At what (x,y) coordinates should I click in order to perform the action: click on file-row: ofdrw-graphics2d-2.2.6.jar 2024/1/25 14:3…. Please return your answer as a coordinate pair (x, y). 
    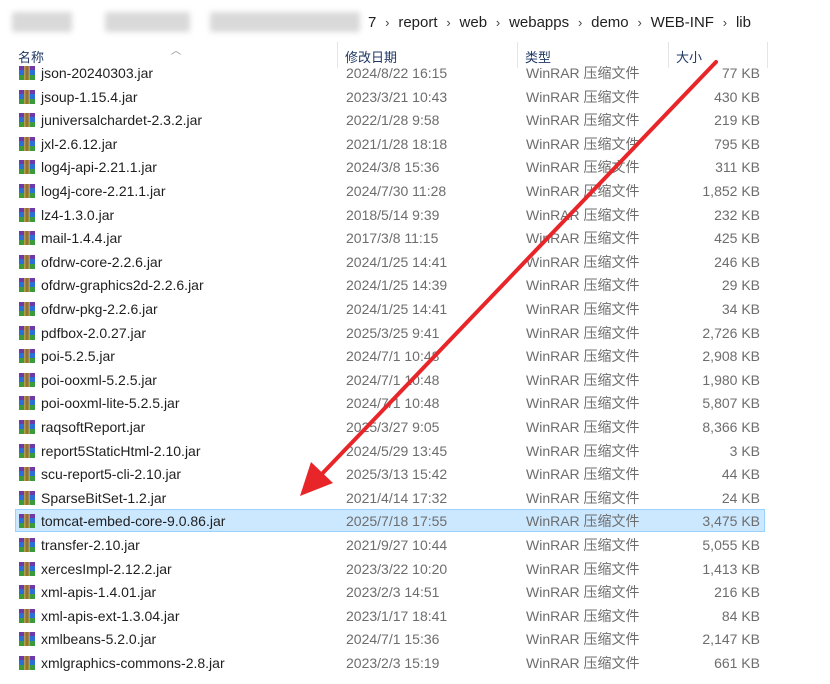
    Looking at the image, I should click on (390, 284).